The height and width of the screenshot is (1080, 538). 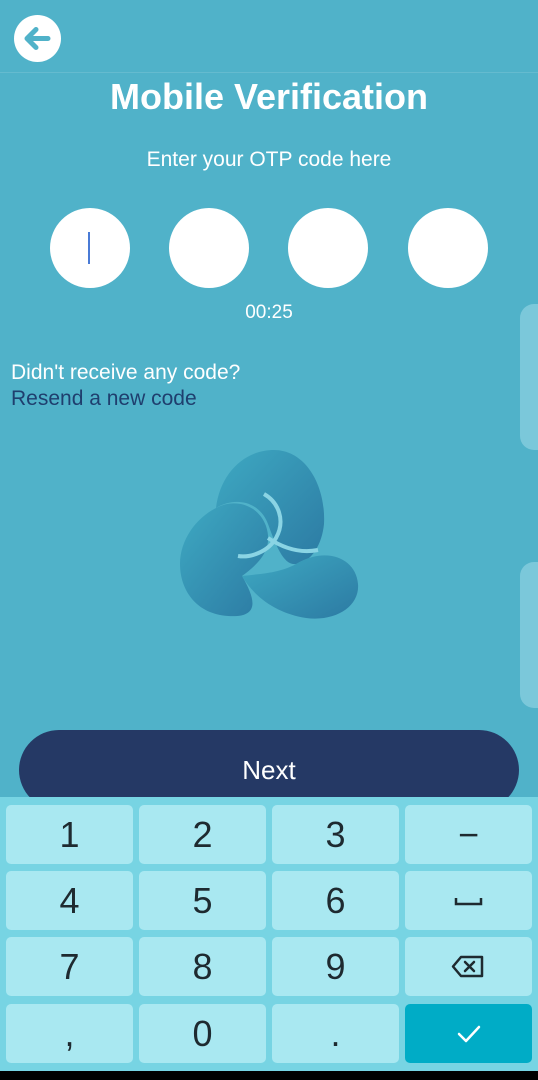 I want to click on key-5: 5, so click(x=202, y=900).